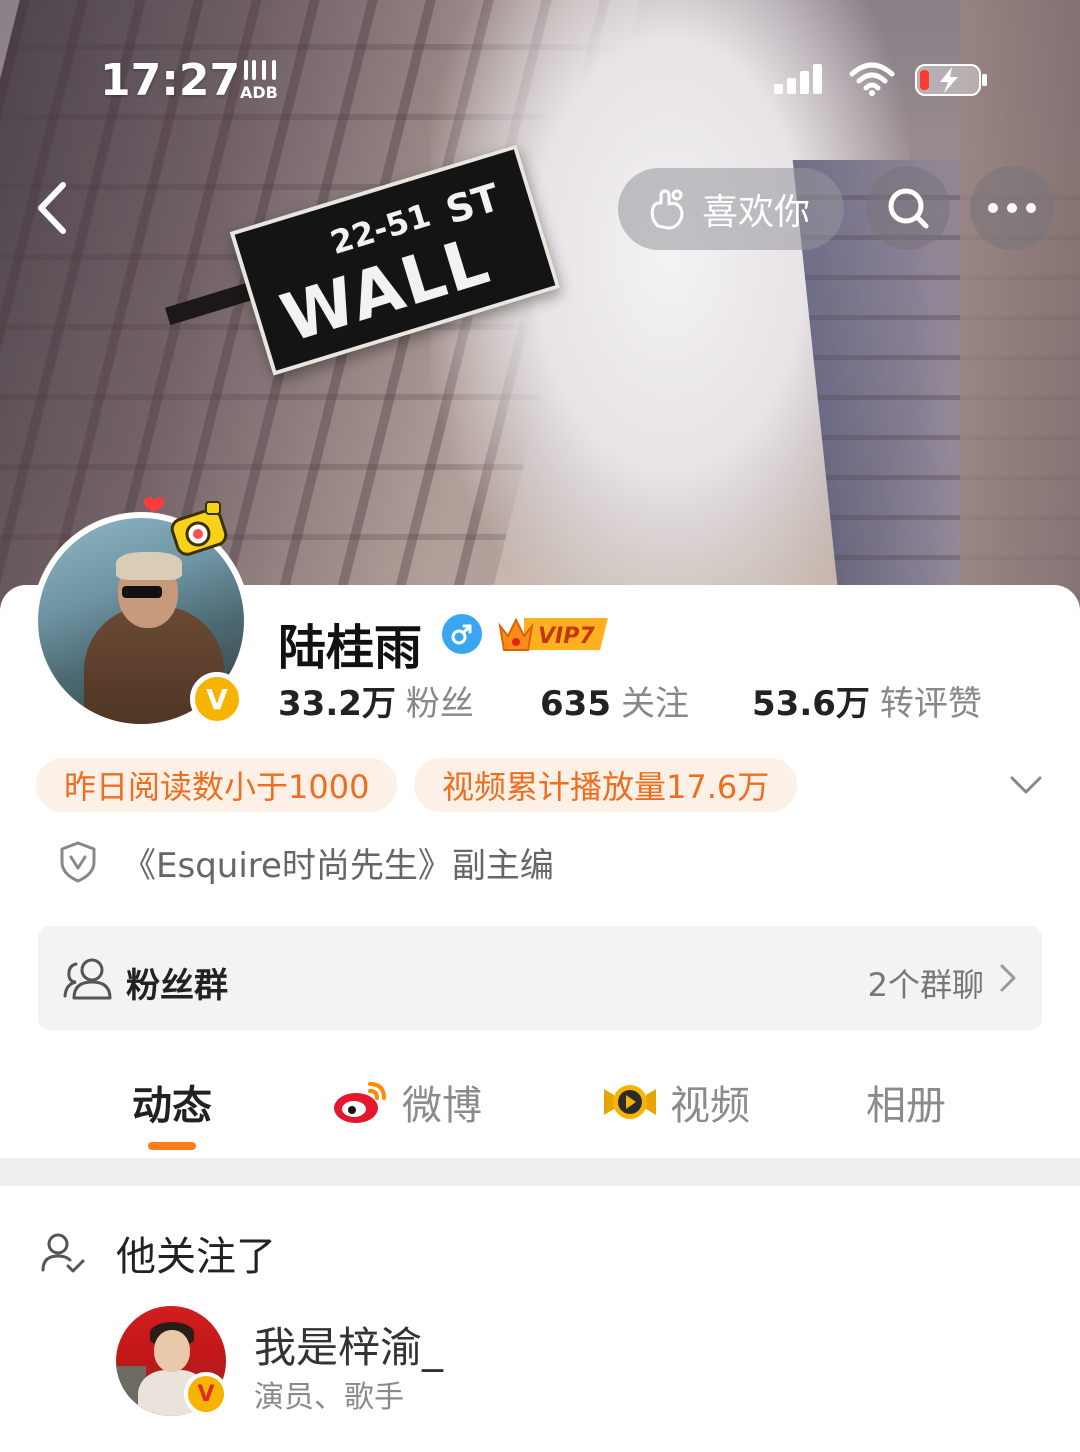 The width and height of the screenshot is (1080, 1452). I want to click on fan-group-row: 粉丝群 2个群聊, so click(540, 978).